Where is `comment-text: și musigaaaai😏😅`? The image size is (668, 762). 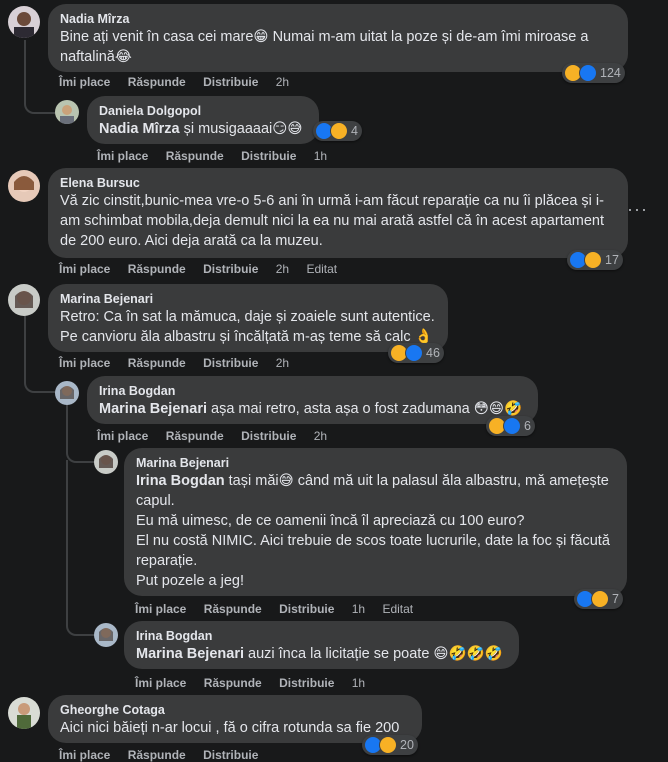 comment-text: și musigaaaai😏😅 is located at coordinates (241, 129).